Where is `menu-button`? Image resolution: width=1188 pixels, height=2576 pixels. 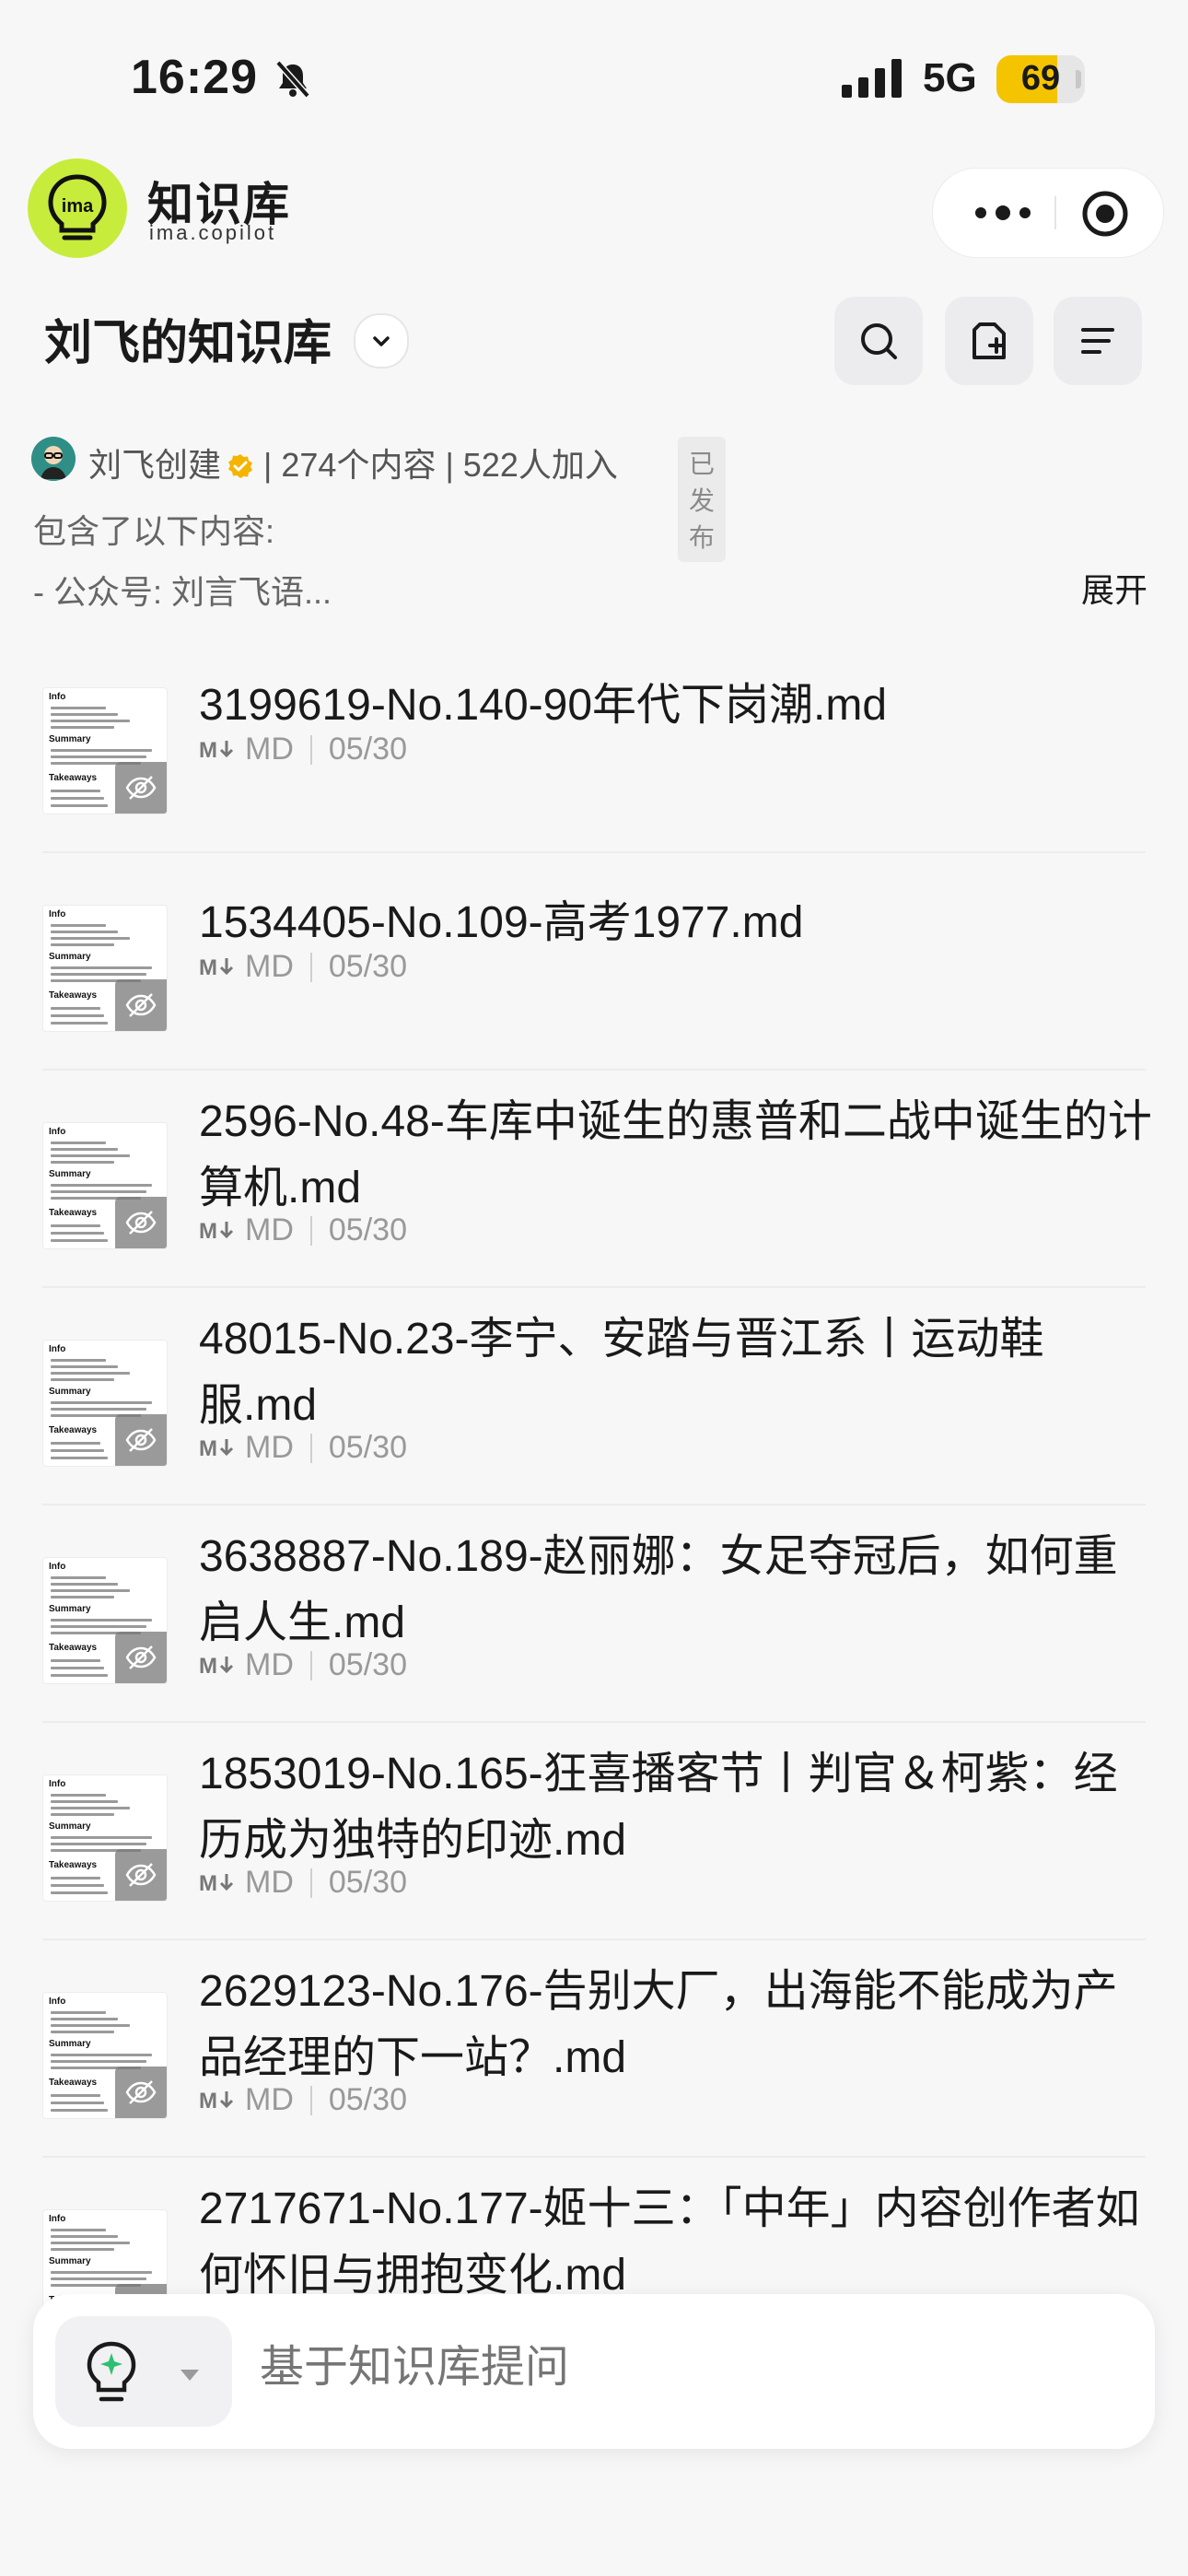 menu-button is located at coordinates (1098, 341).